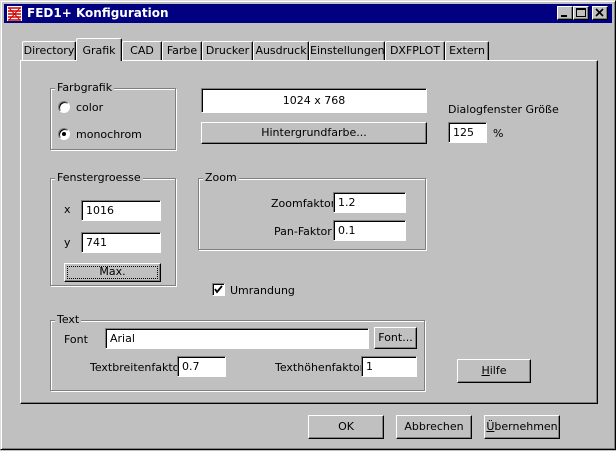 This screenshot has height=451, width=616. Describe the element at coordinates (89, 107) in the screenshot. I see `radio-color-label: color` at that location.